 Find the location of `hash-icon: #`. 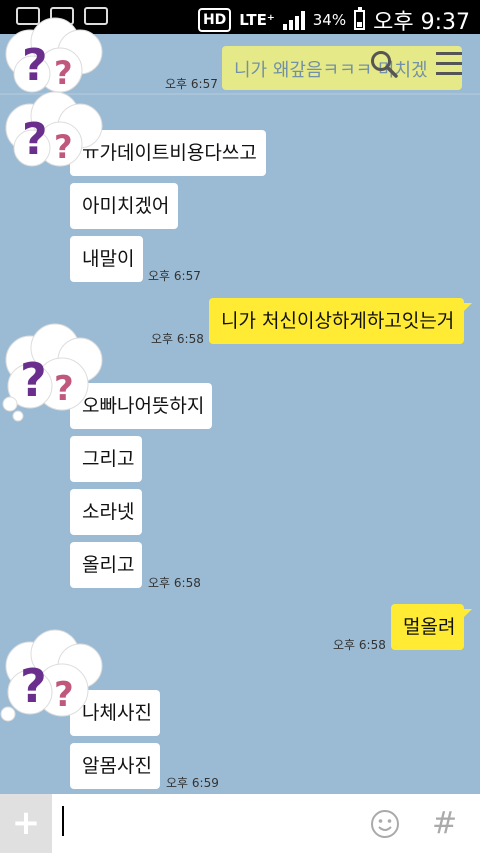

hash-icon: # is located at coordinates (444, 823).